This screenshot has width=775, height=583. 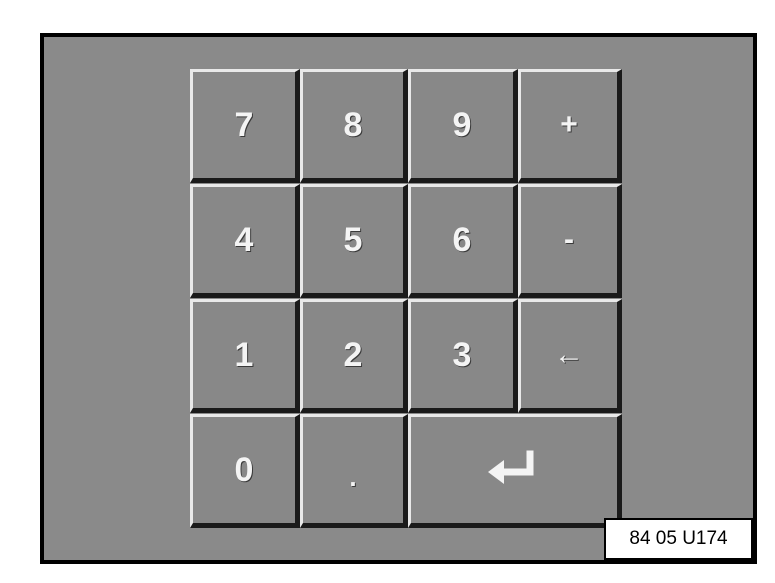 I want to click on key-4: 4, so click(x=245, y=241).